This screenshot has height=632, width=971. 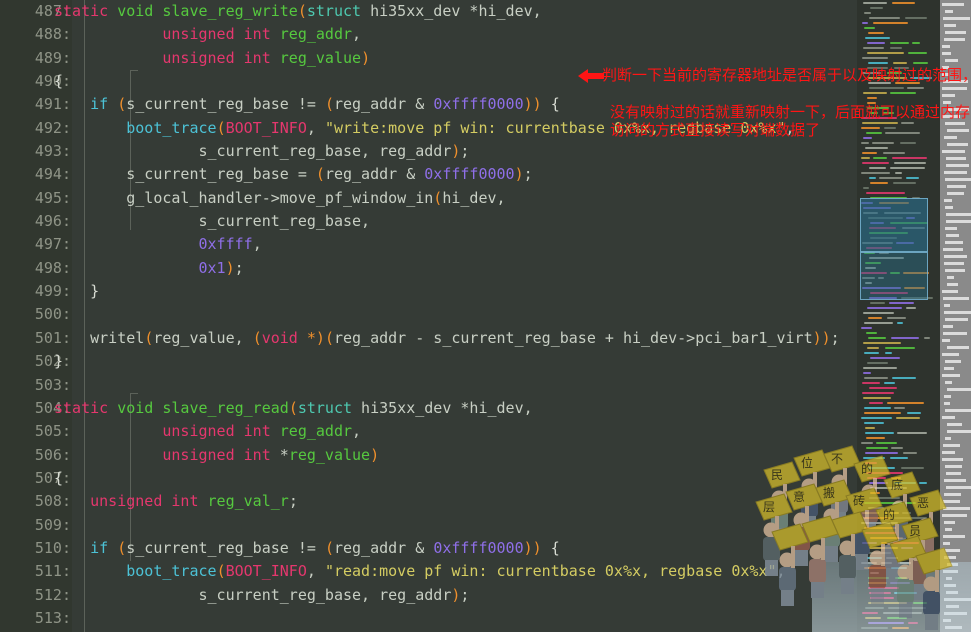 I want to click on code-line: 0xffff,, so click(x=504, y=244).